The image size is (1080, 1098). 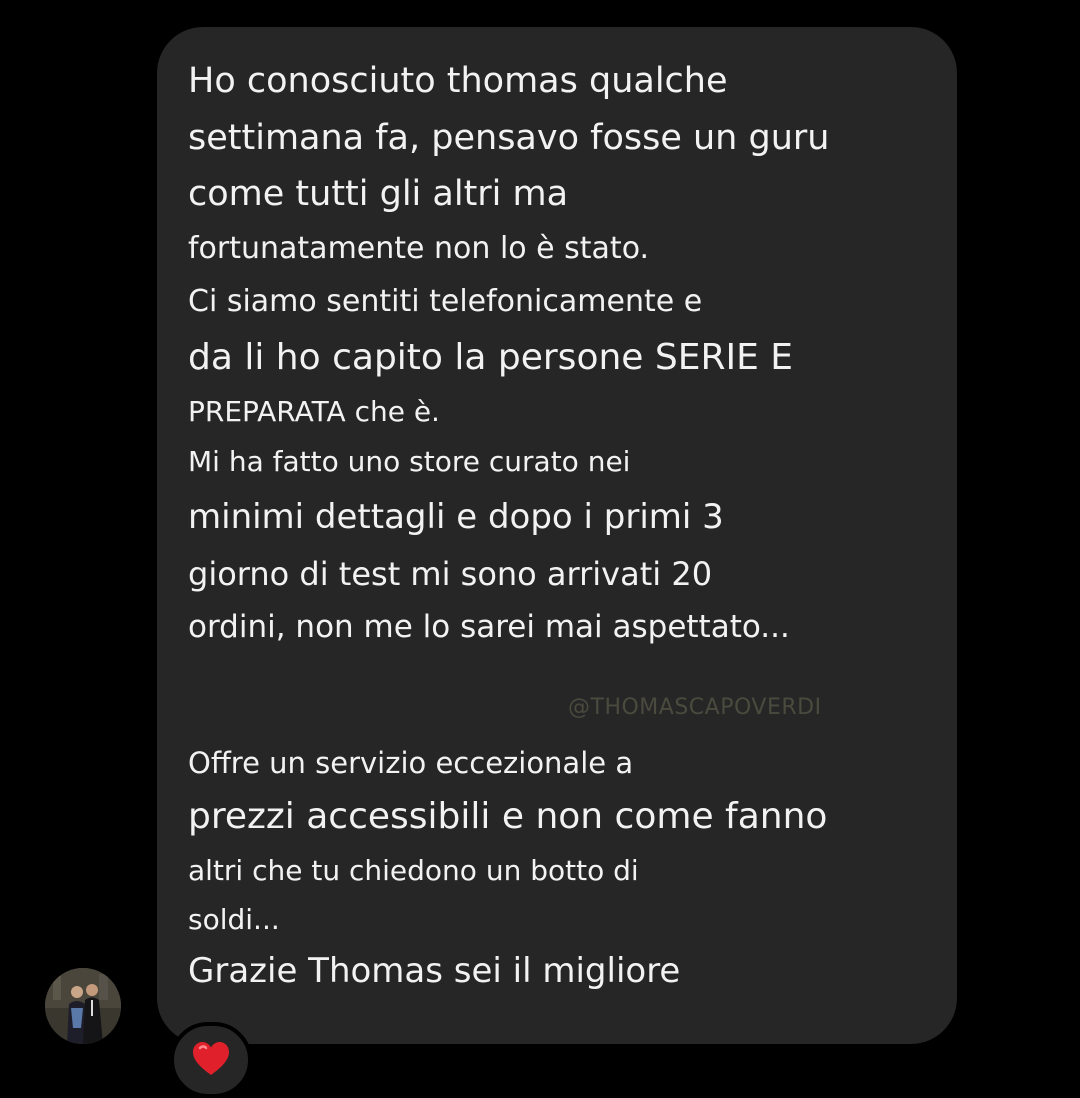 I want to click on message-line: altri che tu chiedono un botto di, so click(x=413, y=870).